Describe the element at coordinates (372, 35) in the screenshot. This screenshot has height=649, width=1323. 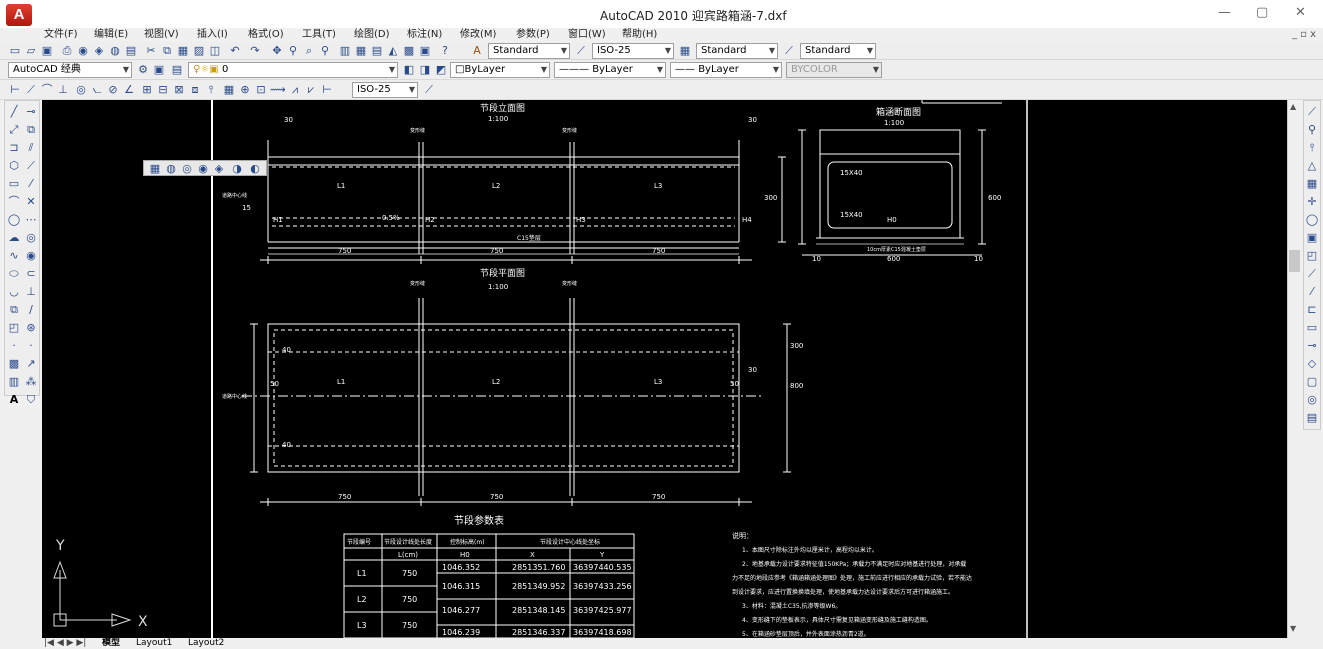
I see `menu-draw: 绘图(D)` at that location.